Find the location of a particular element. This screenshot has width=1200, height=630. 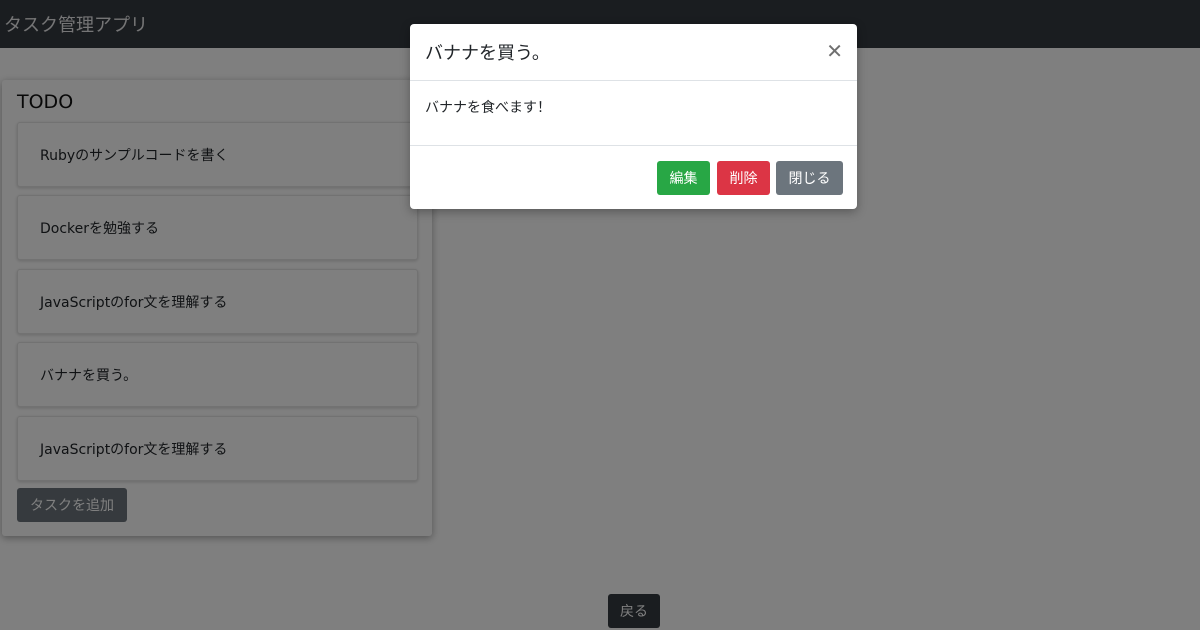

edit-button: 編集 is located at coordinates (683, 178).